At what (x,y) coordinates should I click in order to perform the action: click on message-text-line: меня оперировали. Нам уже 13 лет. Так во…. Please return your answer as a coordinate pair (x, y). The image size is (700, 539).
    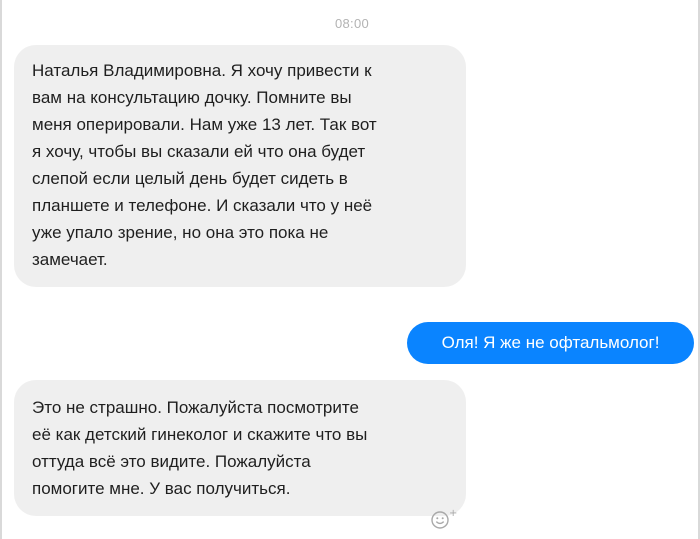
    Looking at the image, I should click on (204, 124).